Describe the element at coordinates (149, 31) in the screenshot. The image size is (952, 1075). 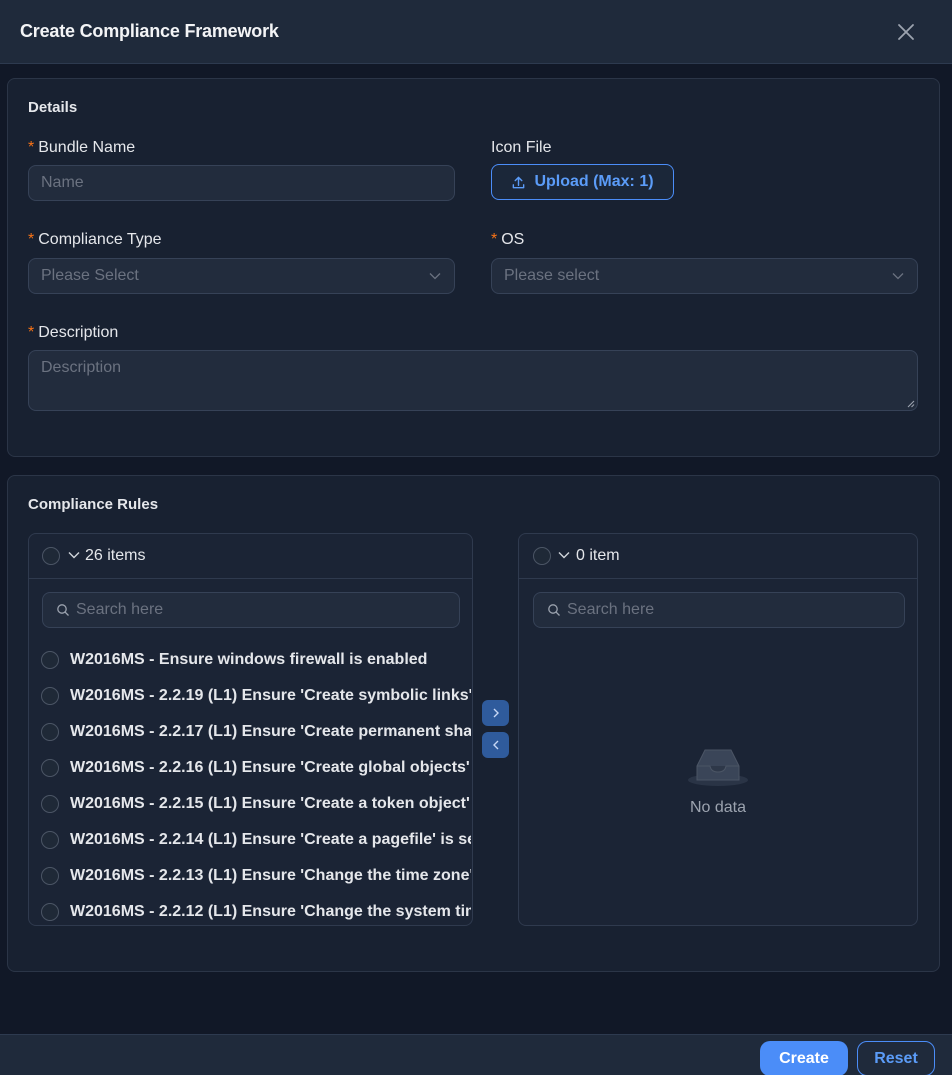
I see `dialog-title: Create Compliance Framework` at that location.